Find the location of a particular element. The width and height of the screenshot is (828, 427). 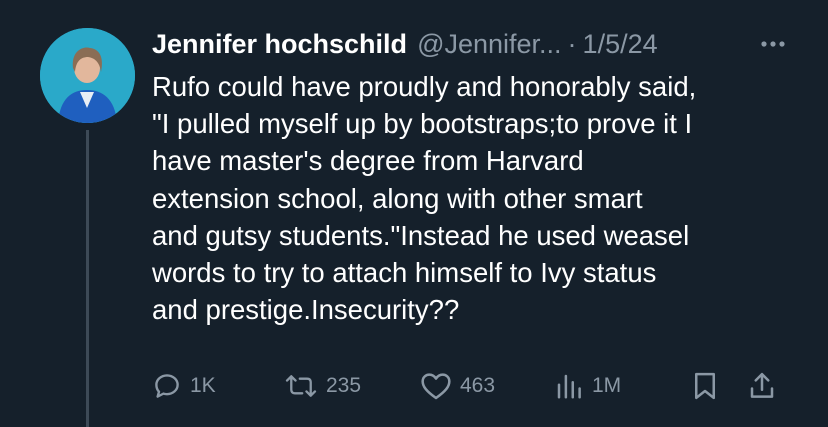

reply-button: 1K is located at coordinates (184, 386).